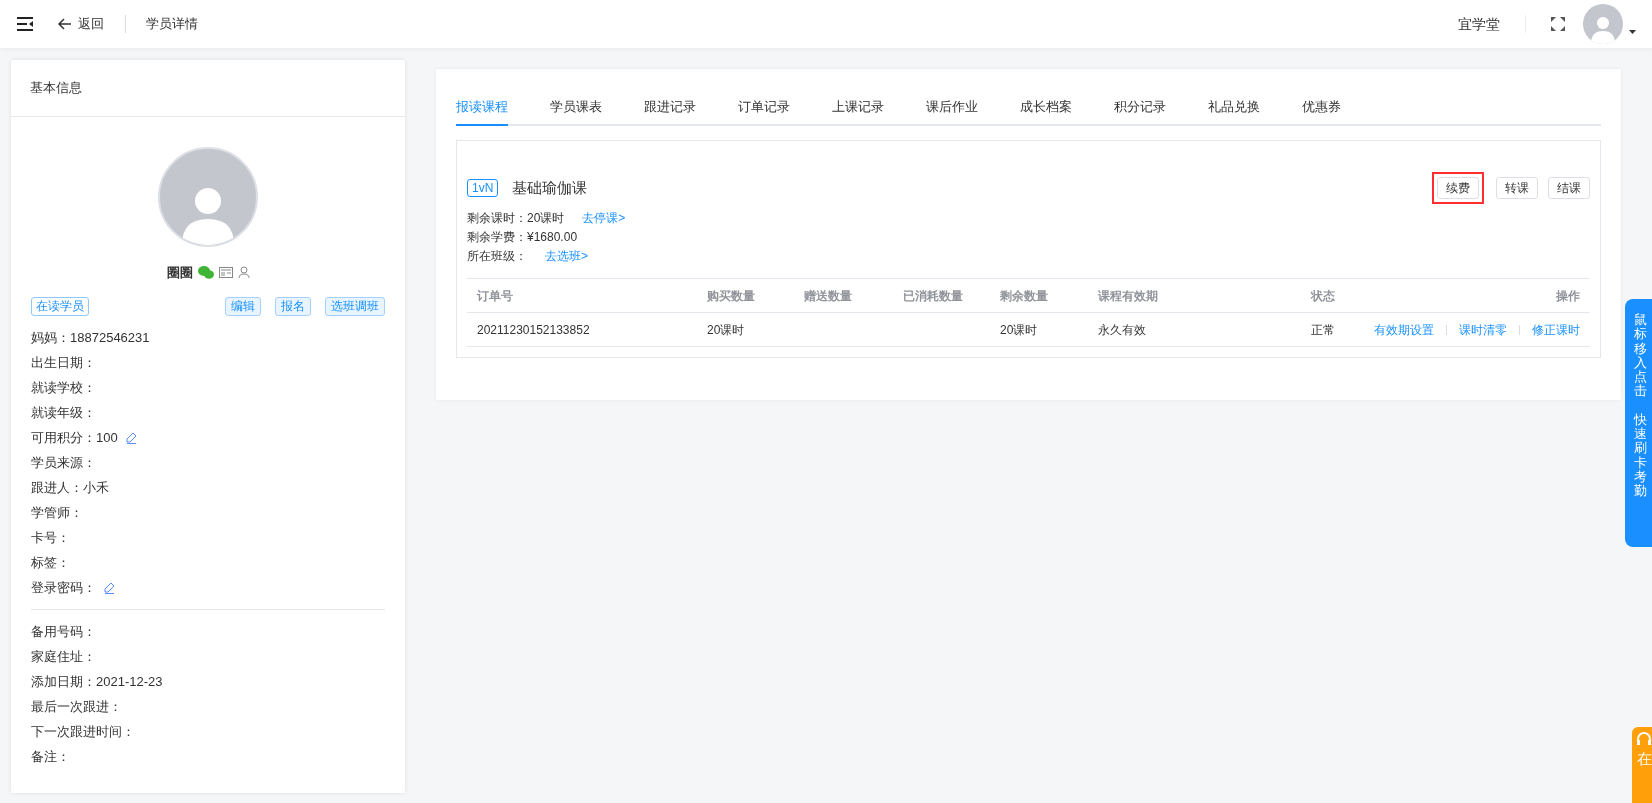  Describe the element at coordinates (858, 107) in the screenshot. I see `tab: 上课记录` at that location.